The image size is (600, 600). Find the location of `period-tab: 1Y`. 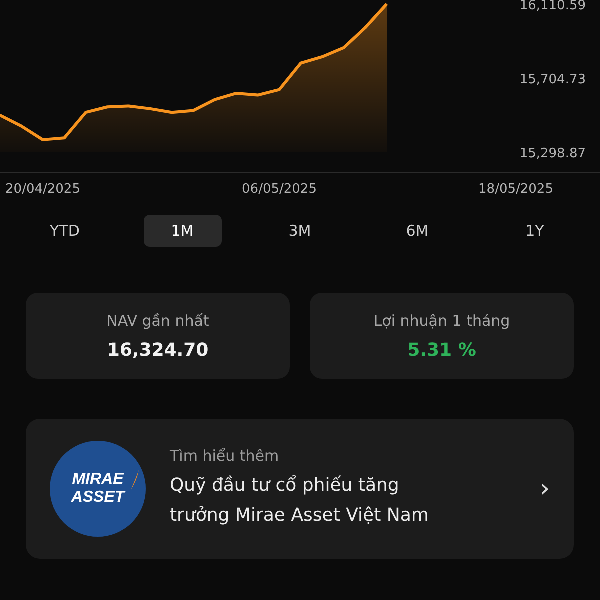

period-tab: 1Y is located at coordinates (535, 231).